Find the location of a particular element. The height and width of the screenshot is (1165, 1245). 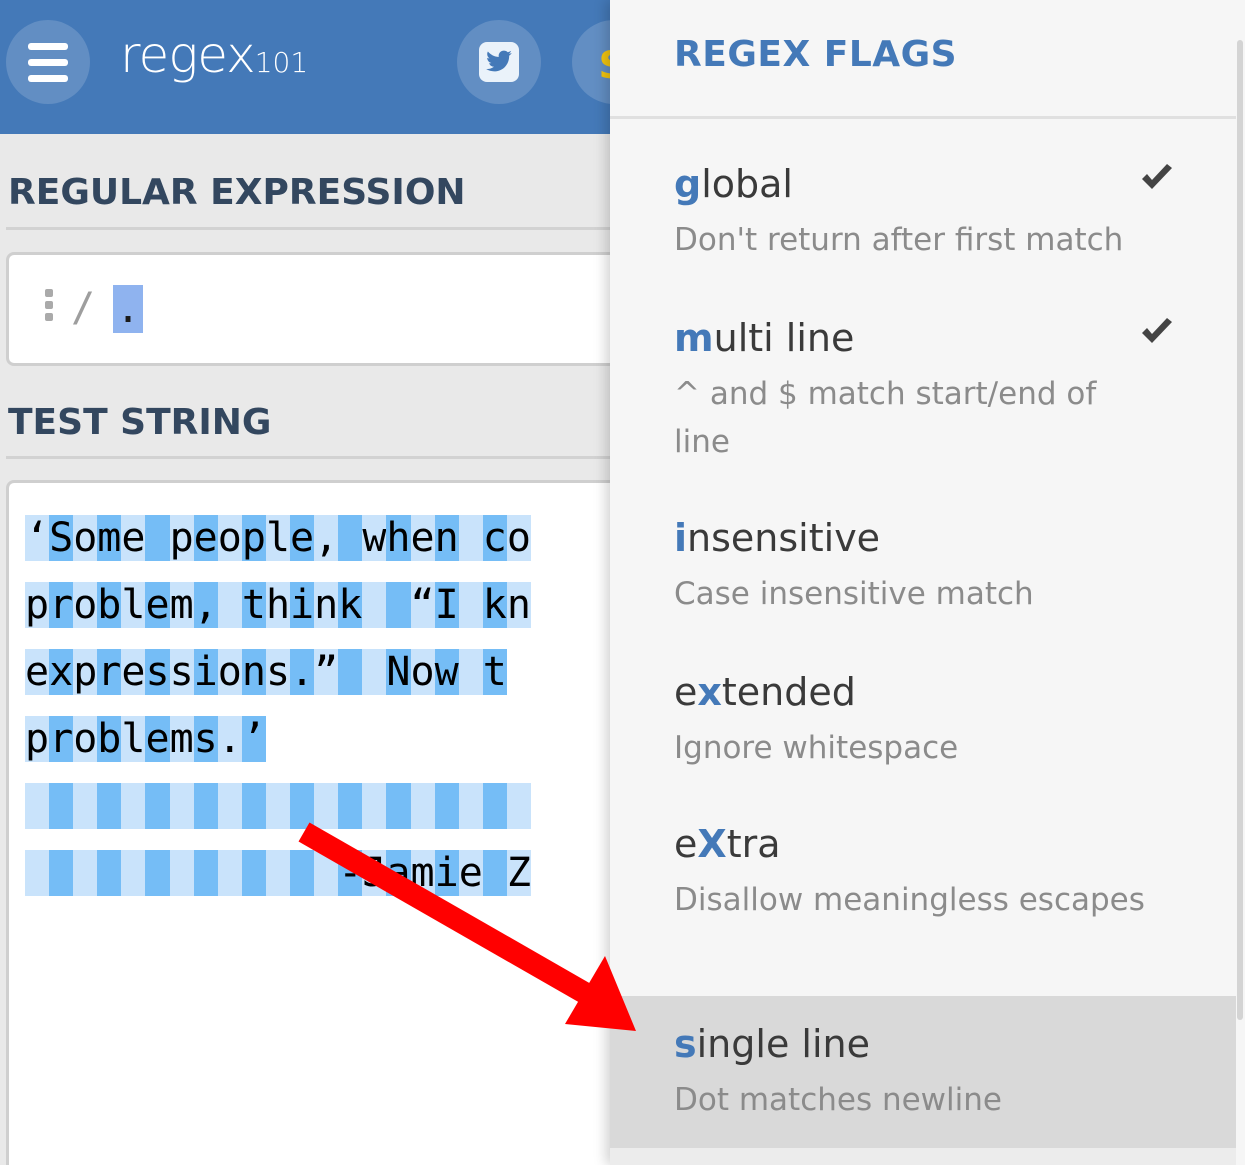

drag-handle-icon is located at coordinates (50, 307).